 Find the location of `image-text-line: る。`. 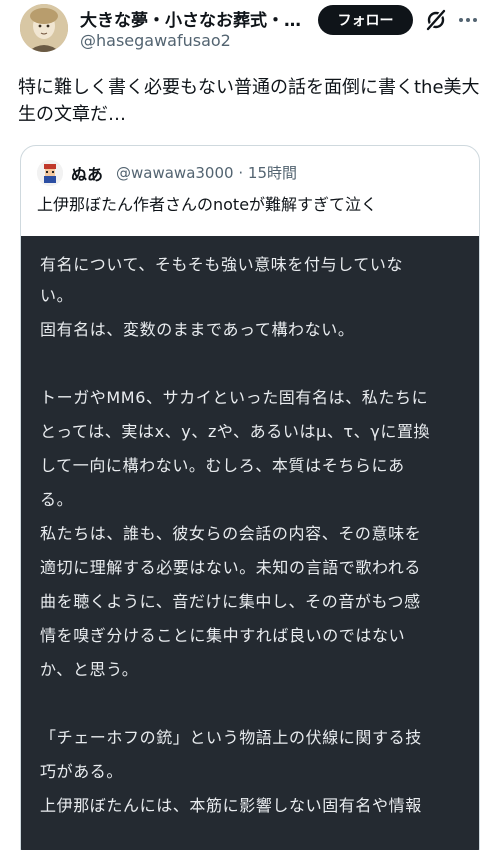

image-text-line: る。 is located at coordinates (57, 499).